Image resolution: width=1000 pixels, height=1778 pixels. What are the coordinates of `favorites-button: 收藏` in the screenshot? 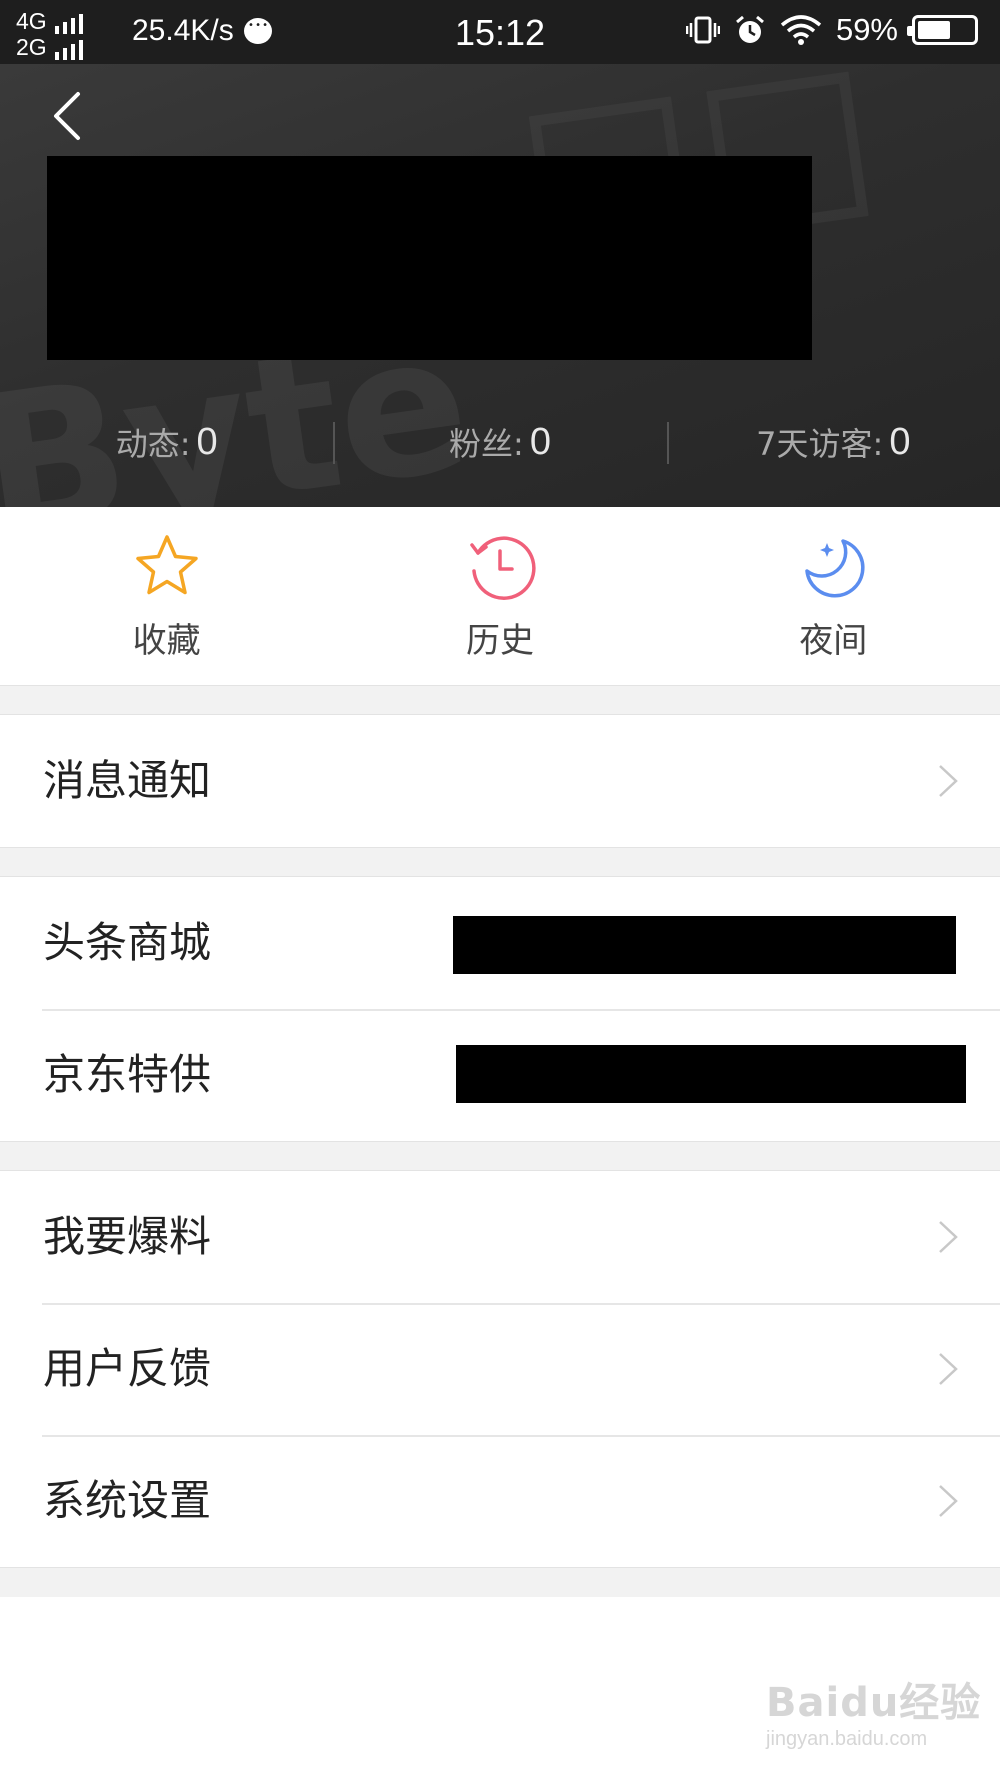 It's located at (166, 596).